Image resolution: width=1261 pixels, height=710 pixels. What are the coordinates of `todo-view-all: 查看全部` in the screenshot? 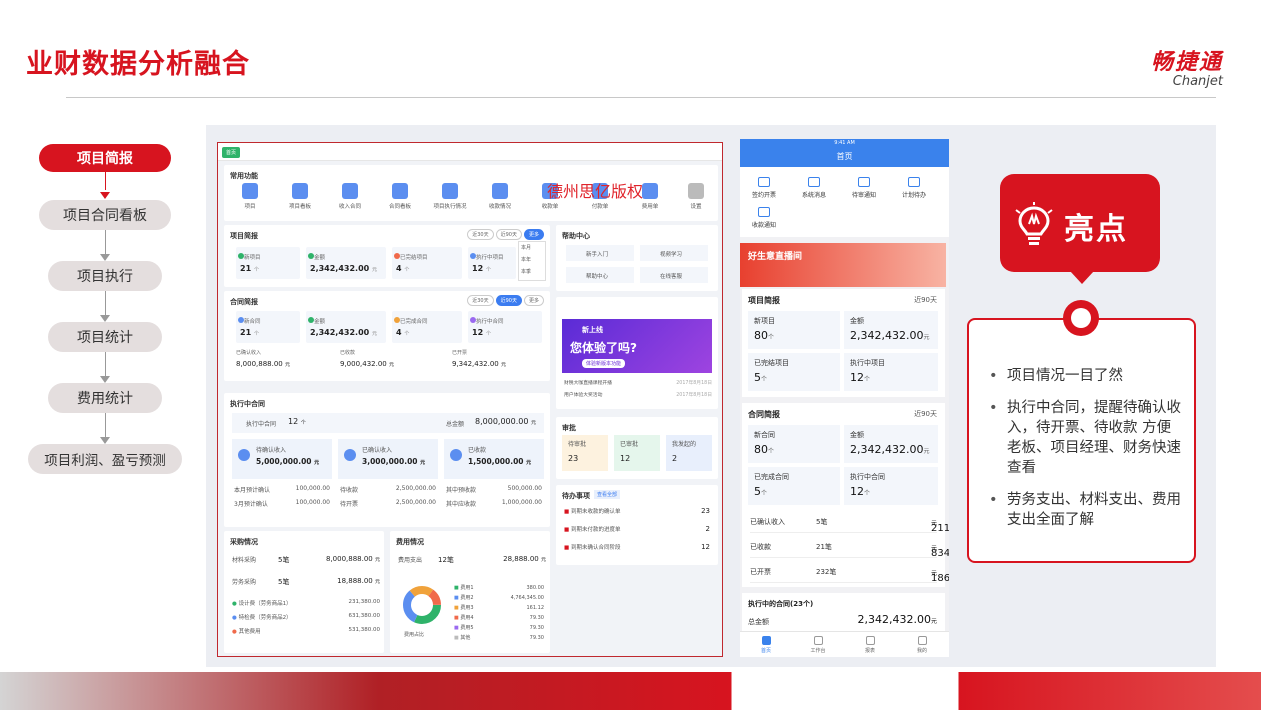 It's located at (607, 494).